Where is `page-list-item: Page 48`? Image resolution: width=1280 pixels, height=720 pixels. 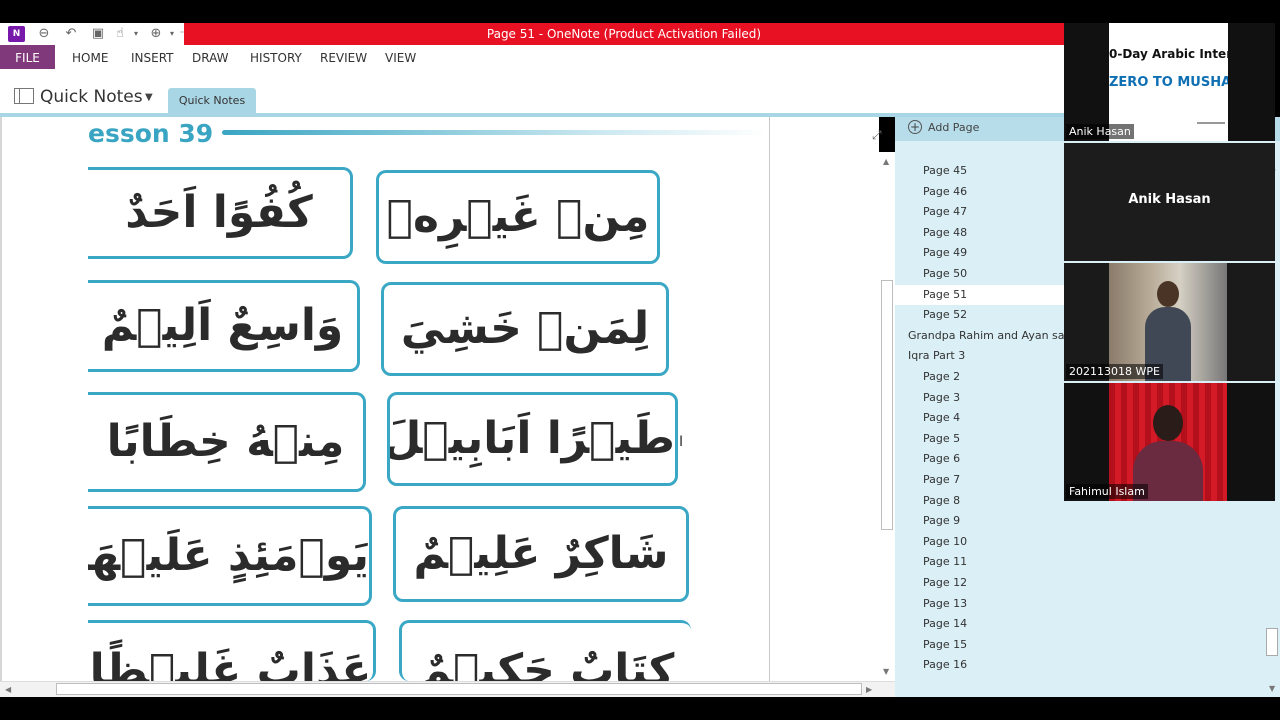
page-list-item: Page 48 is located at coordinates (945, 233).